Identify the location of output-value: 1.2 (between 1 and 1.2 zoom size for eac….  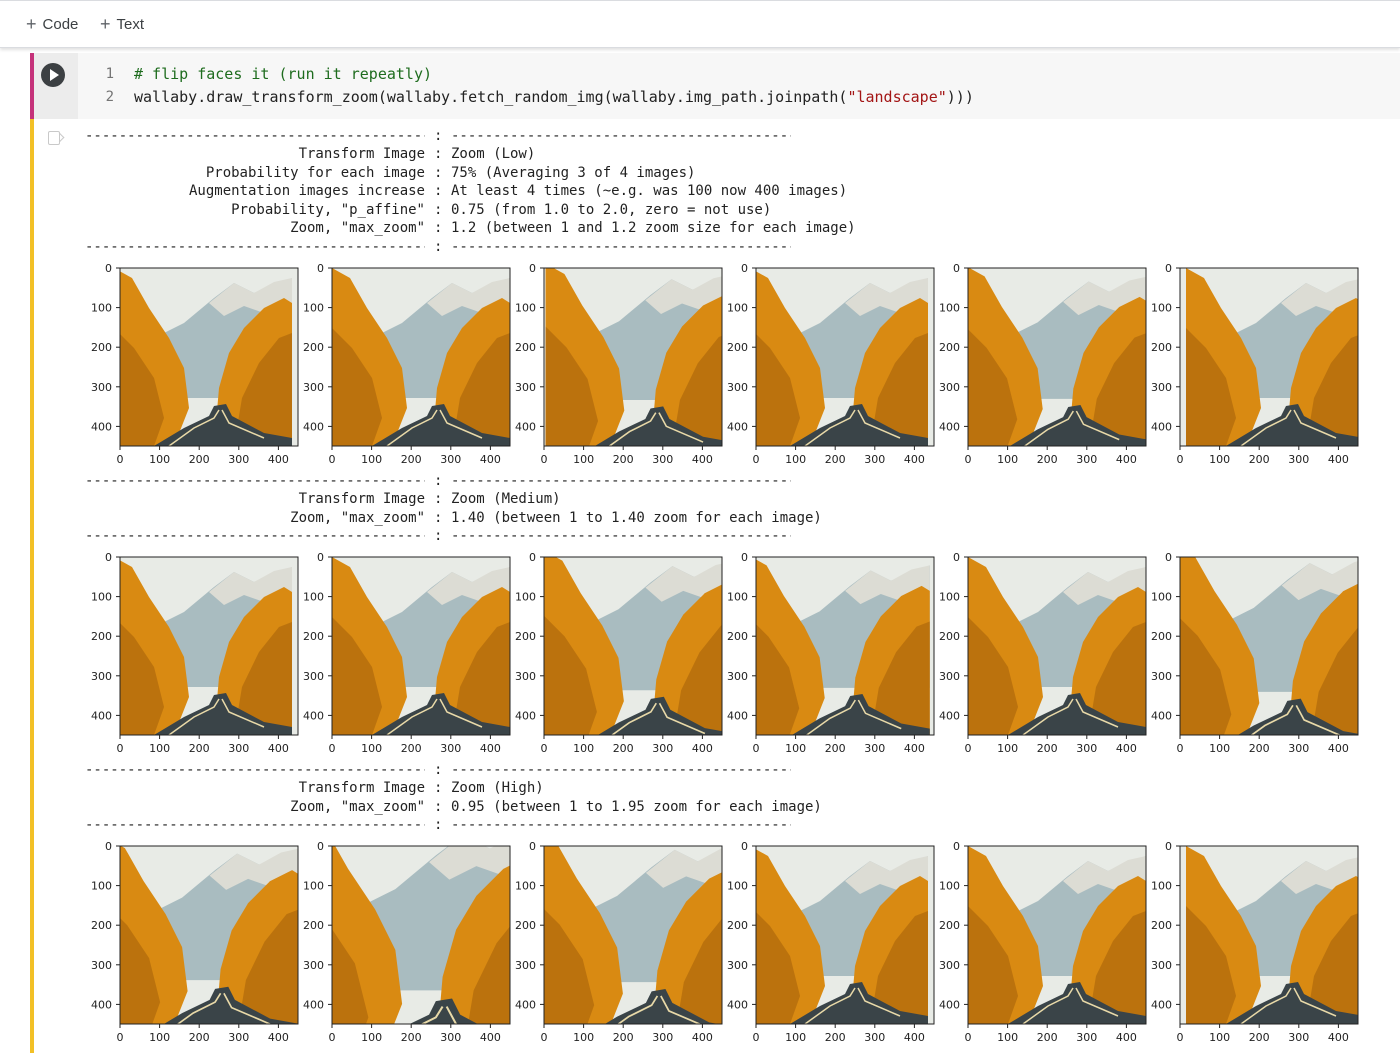
(653, 228).